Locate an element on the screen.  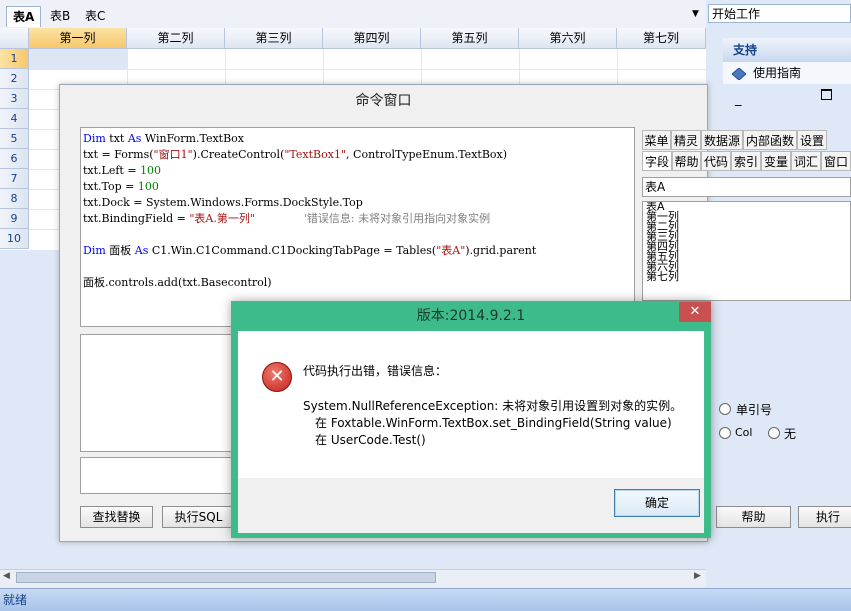
row-header: 10 is located at coordinates (14, 239).